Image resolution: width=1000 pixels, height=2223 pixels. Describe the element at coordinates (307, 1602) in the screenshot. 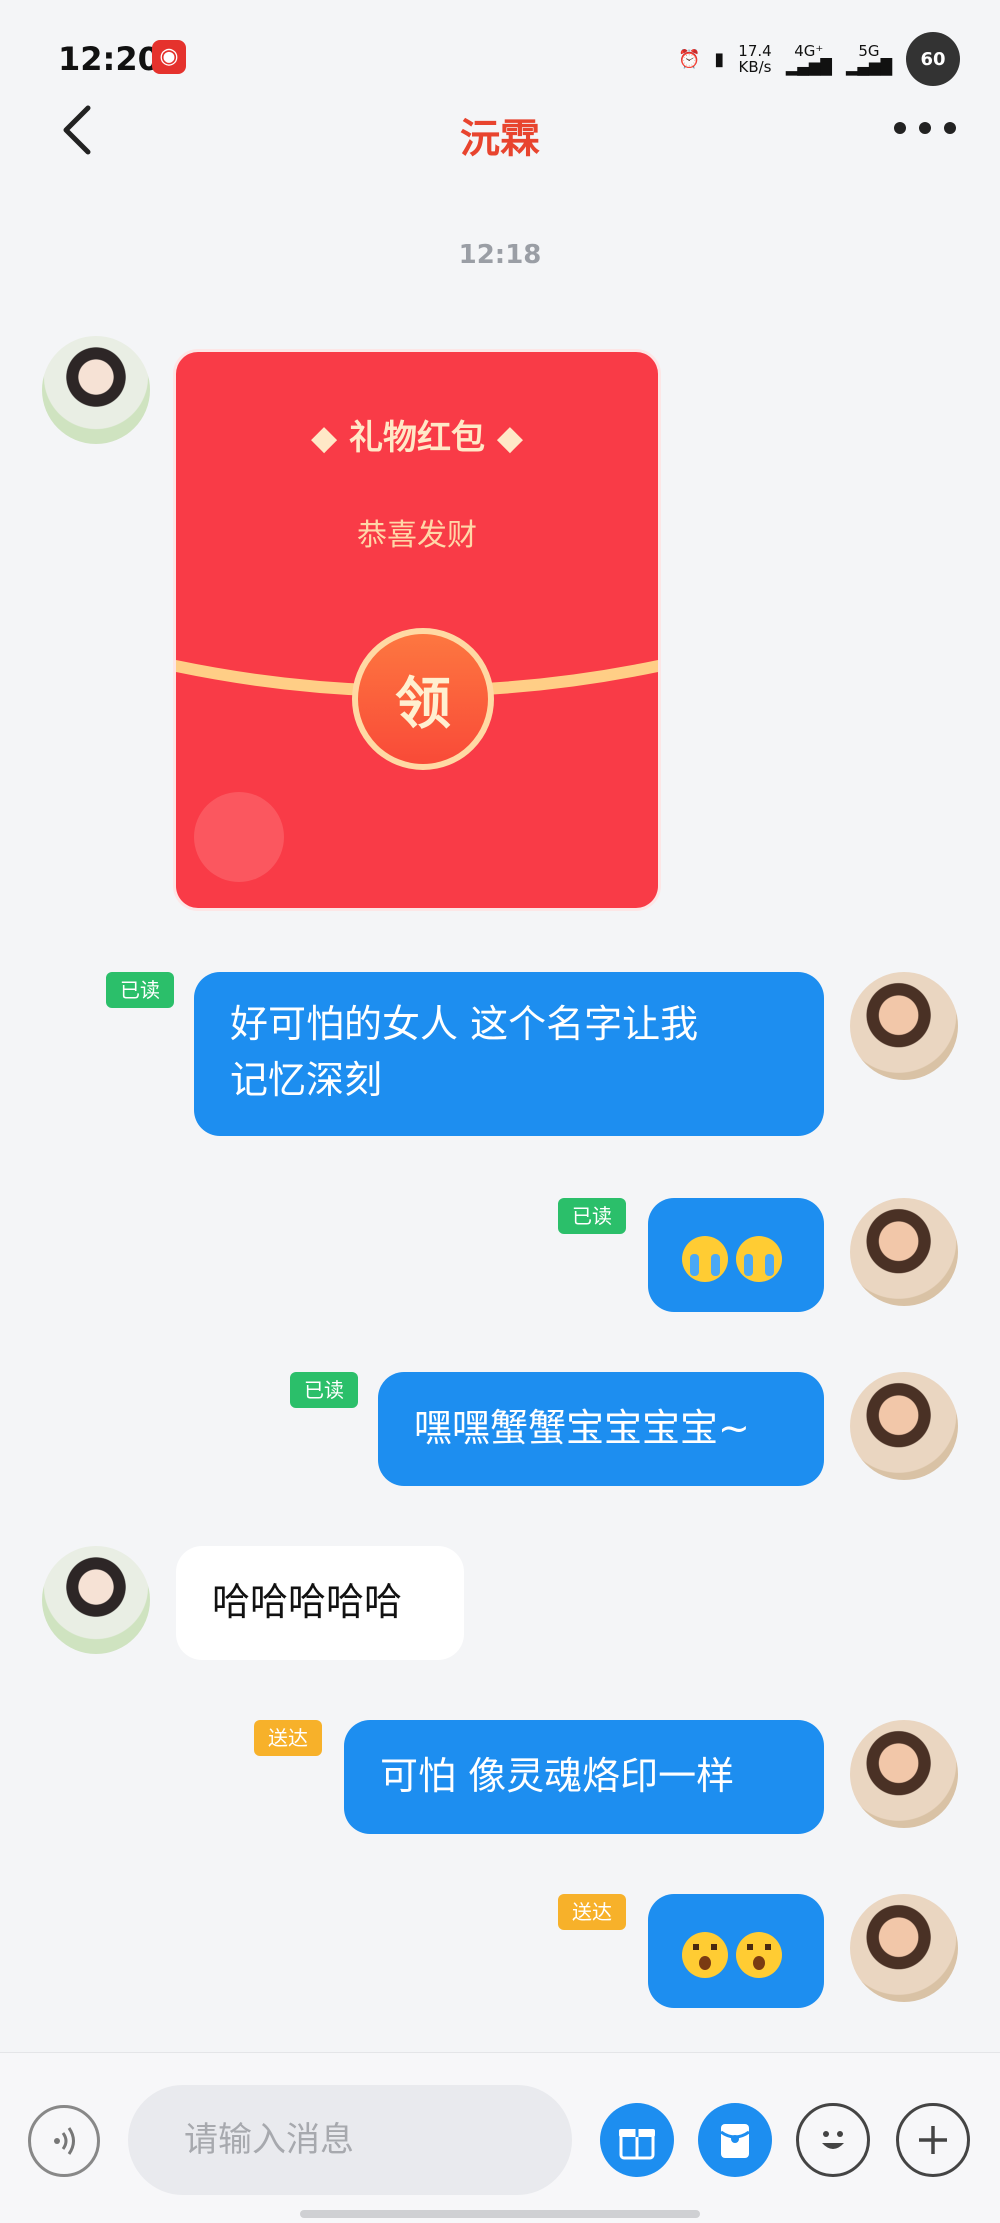

I see `message-text: 哈哈哈哈哈` at that location.